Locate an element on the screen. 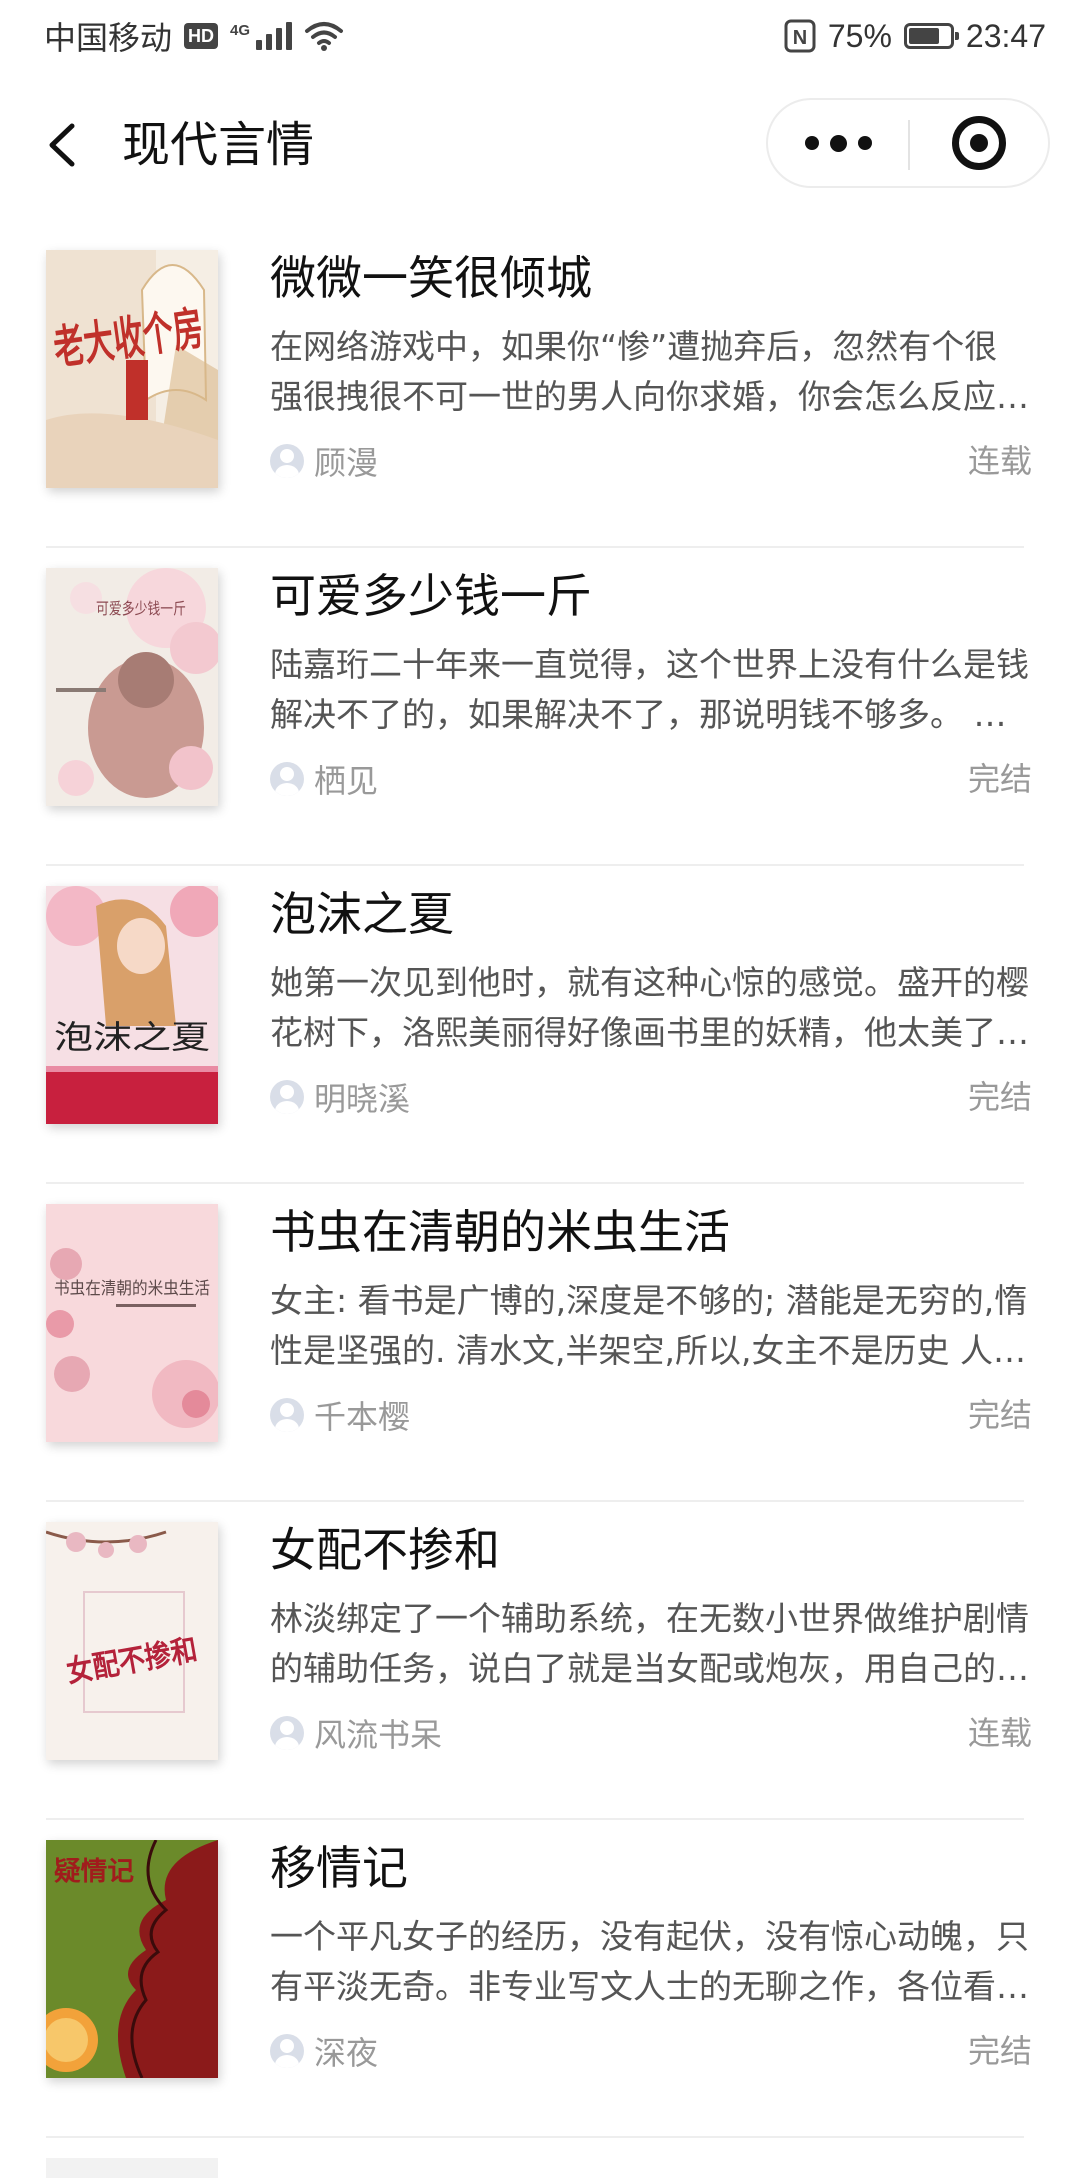 Image resolution: width=1080 pixels, height=2178 pixels. battery-percent: 75% is located at coordinates (859, 35).